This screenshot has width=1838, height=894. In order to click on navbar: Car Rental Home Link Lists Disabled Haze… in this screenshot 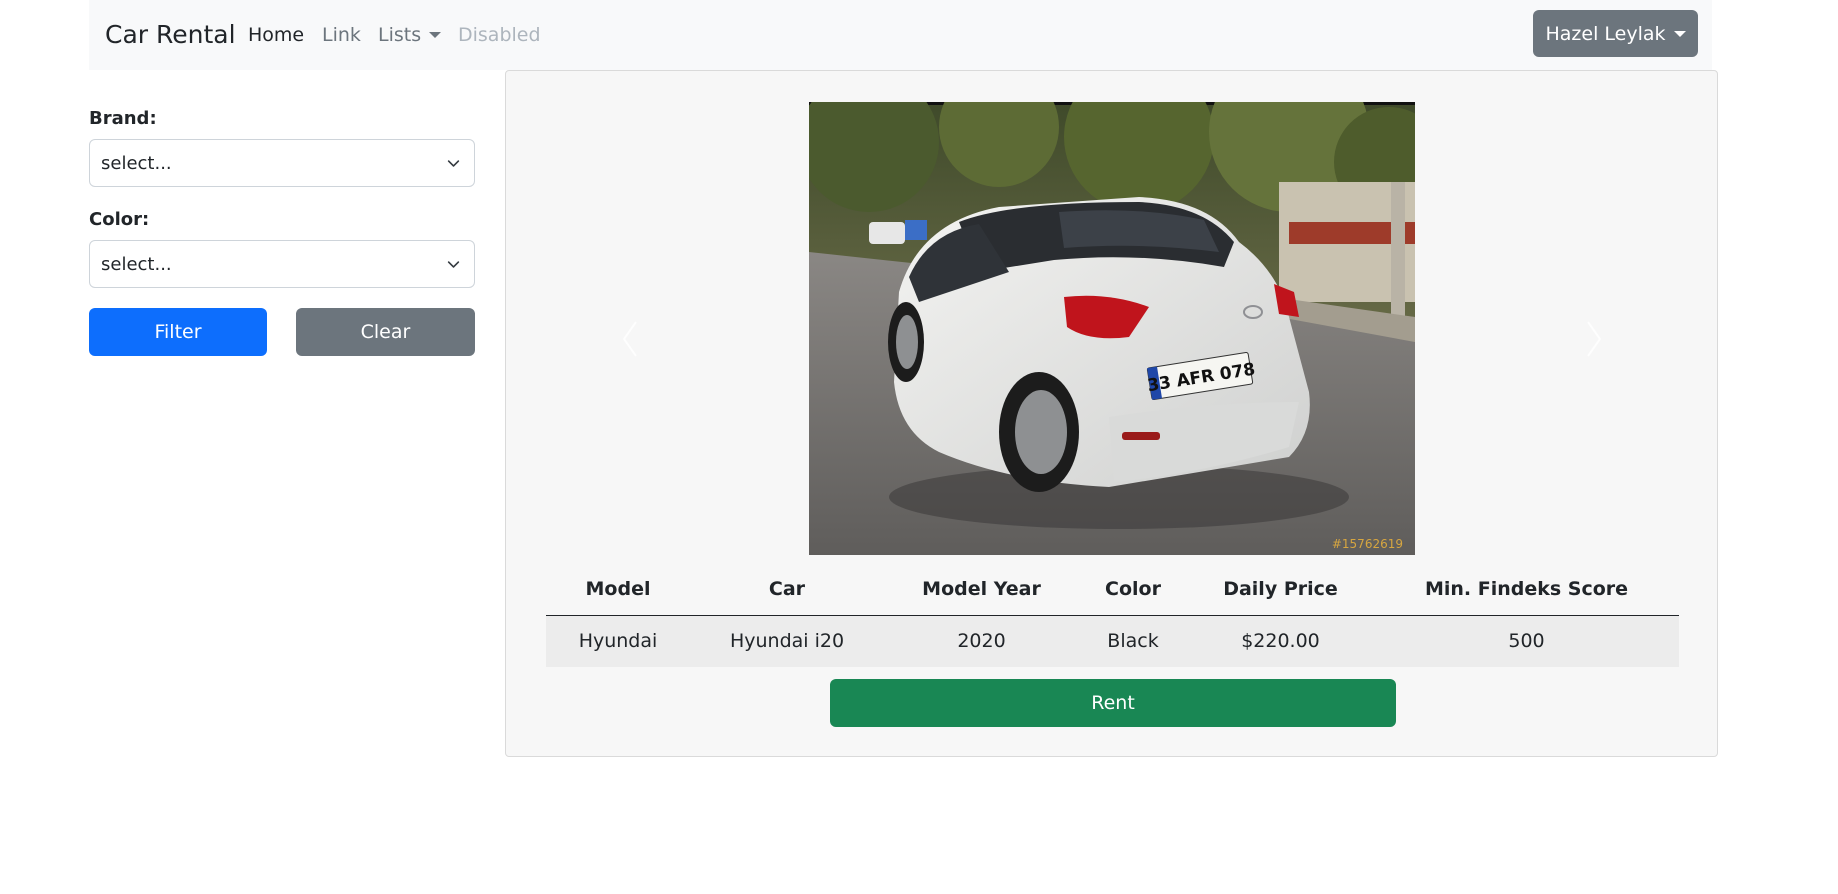, I will do `click(900, 35)`.